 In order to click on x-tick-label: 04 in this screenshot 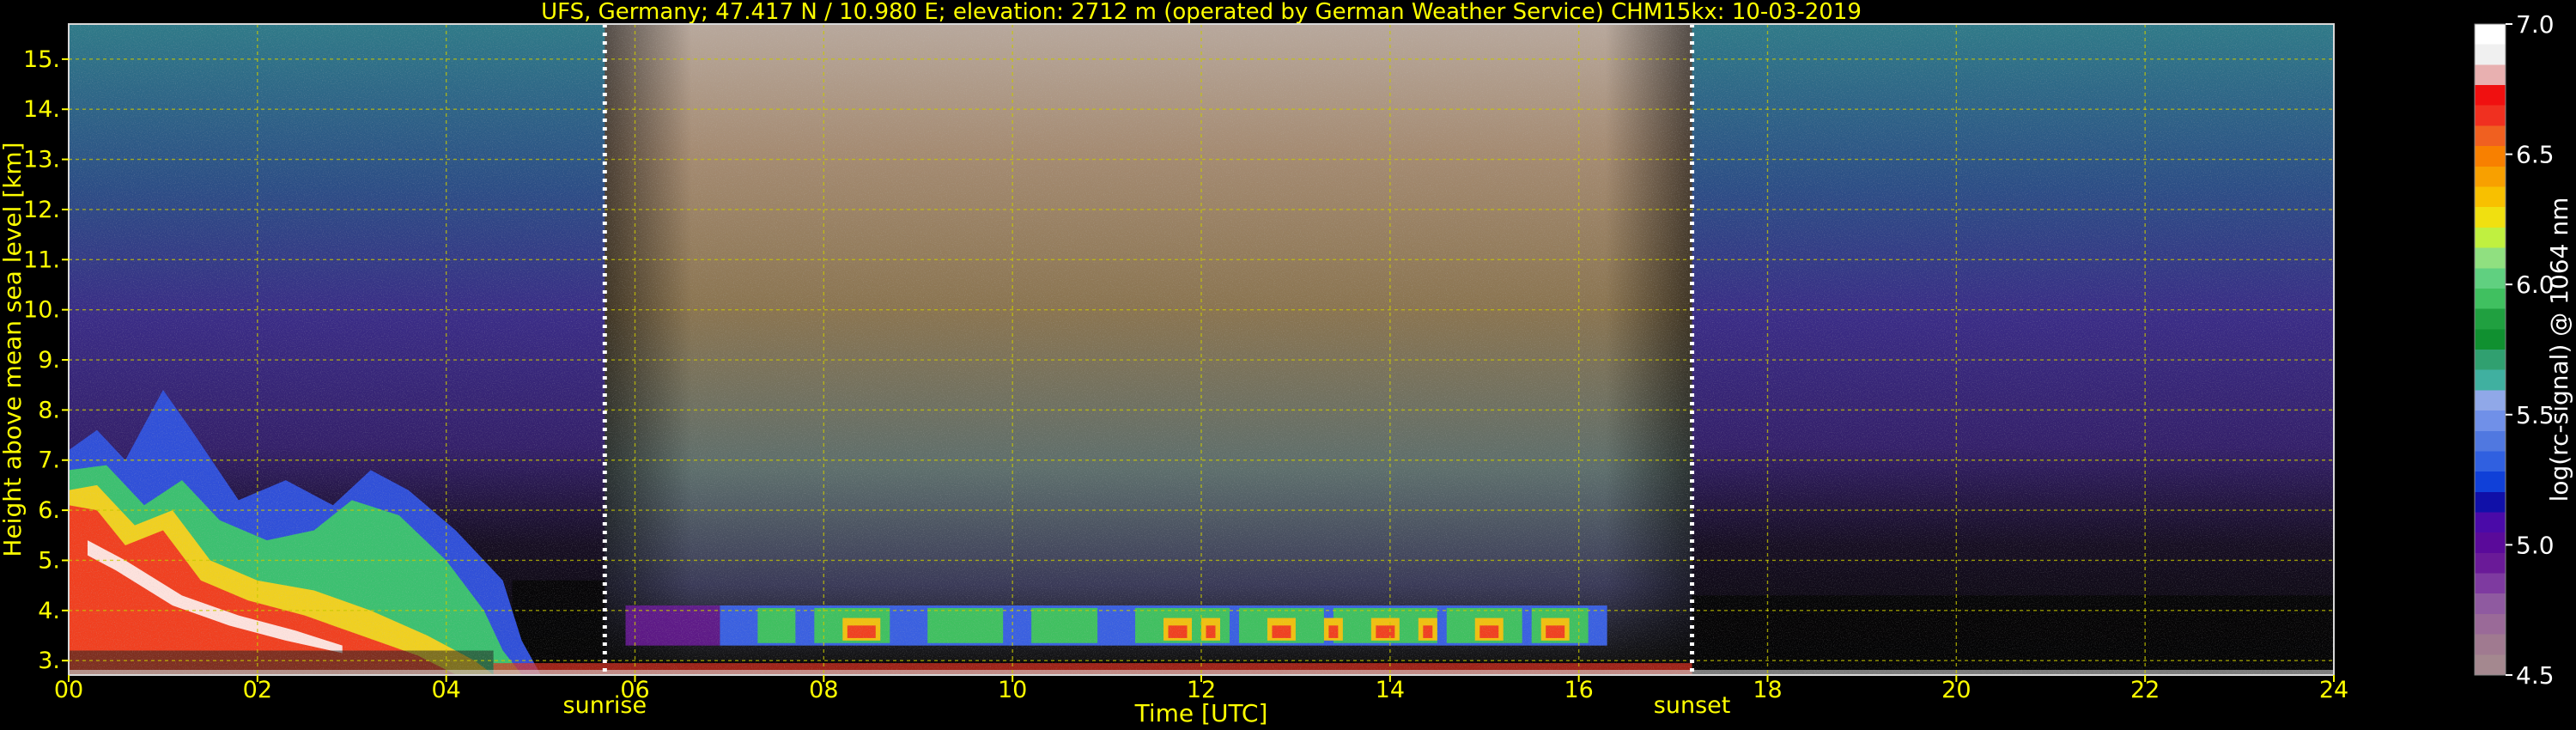, I will do `click(446, 690)`.